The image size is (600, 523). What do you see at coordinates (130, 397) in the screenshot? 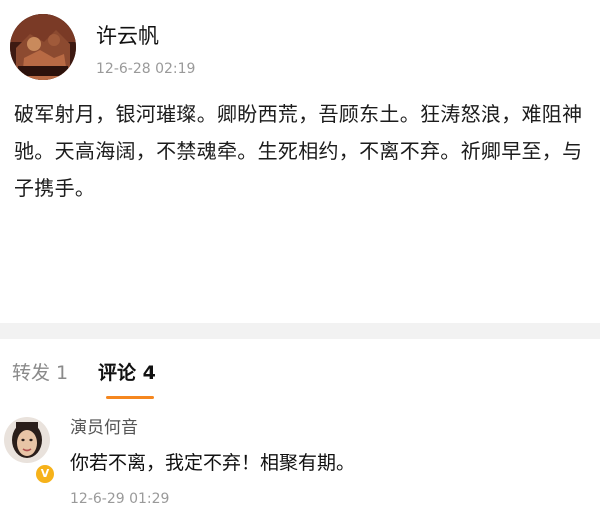
I see `active-tab-indicator` at bounding box center [130, 397].